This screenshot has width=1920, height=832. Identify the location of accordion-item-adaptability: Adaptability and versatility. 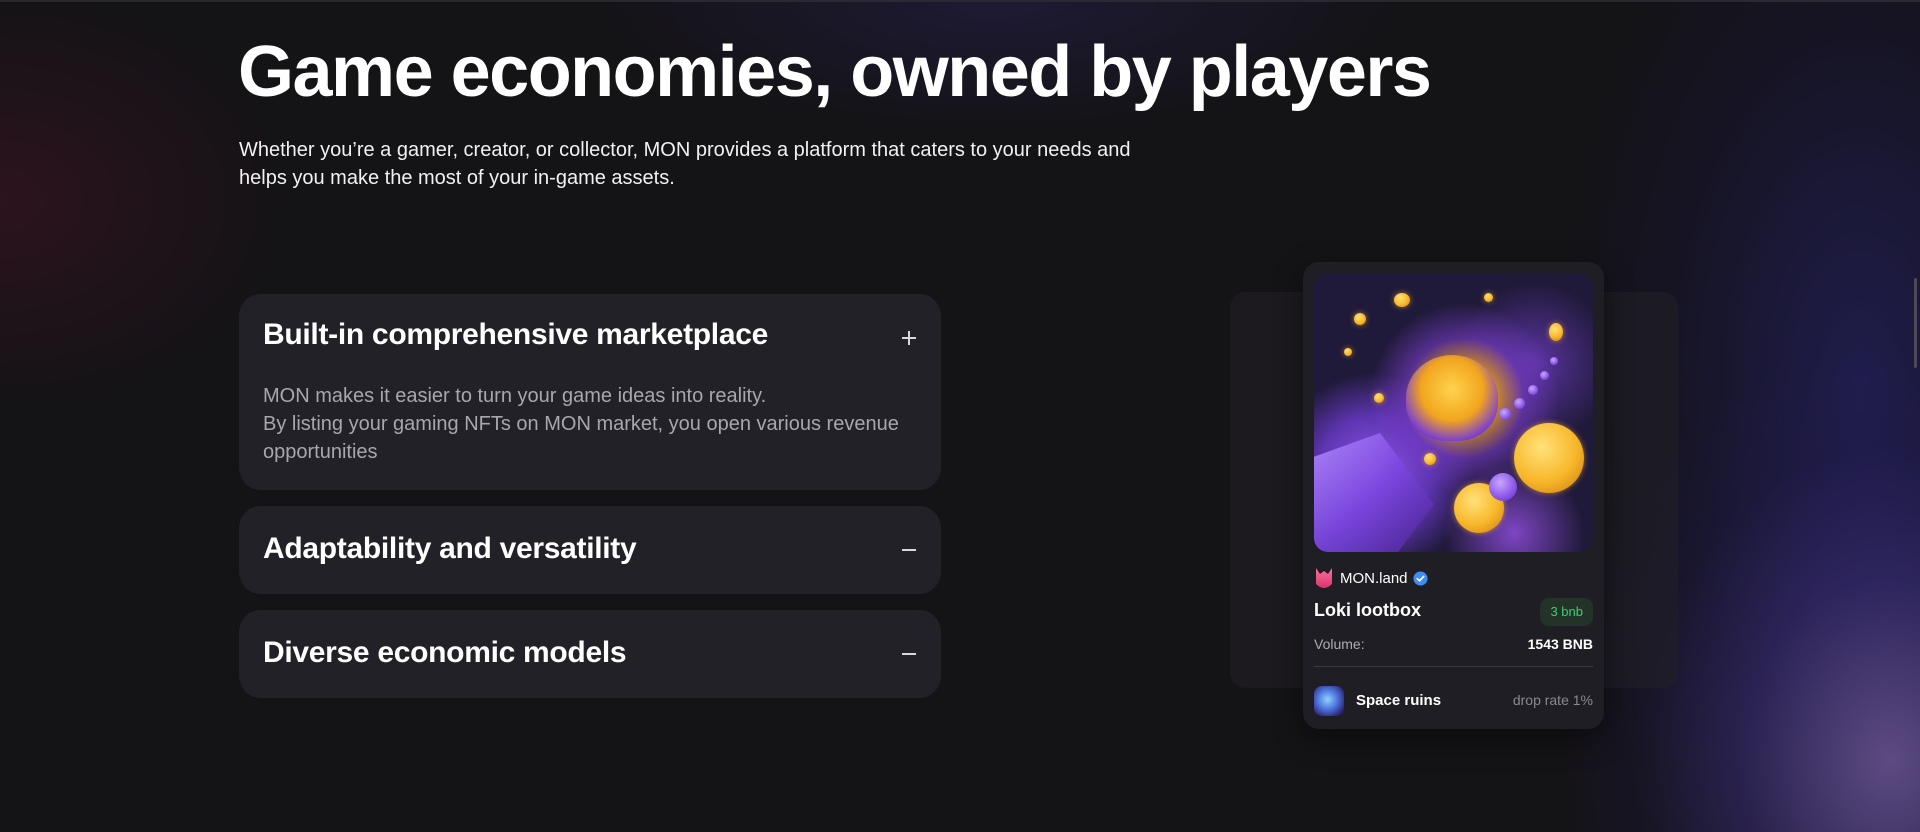
(590, 550).